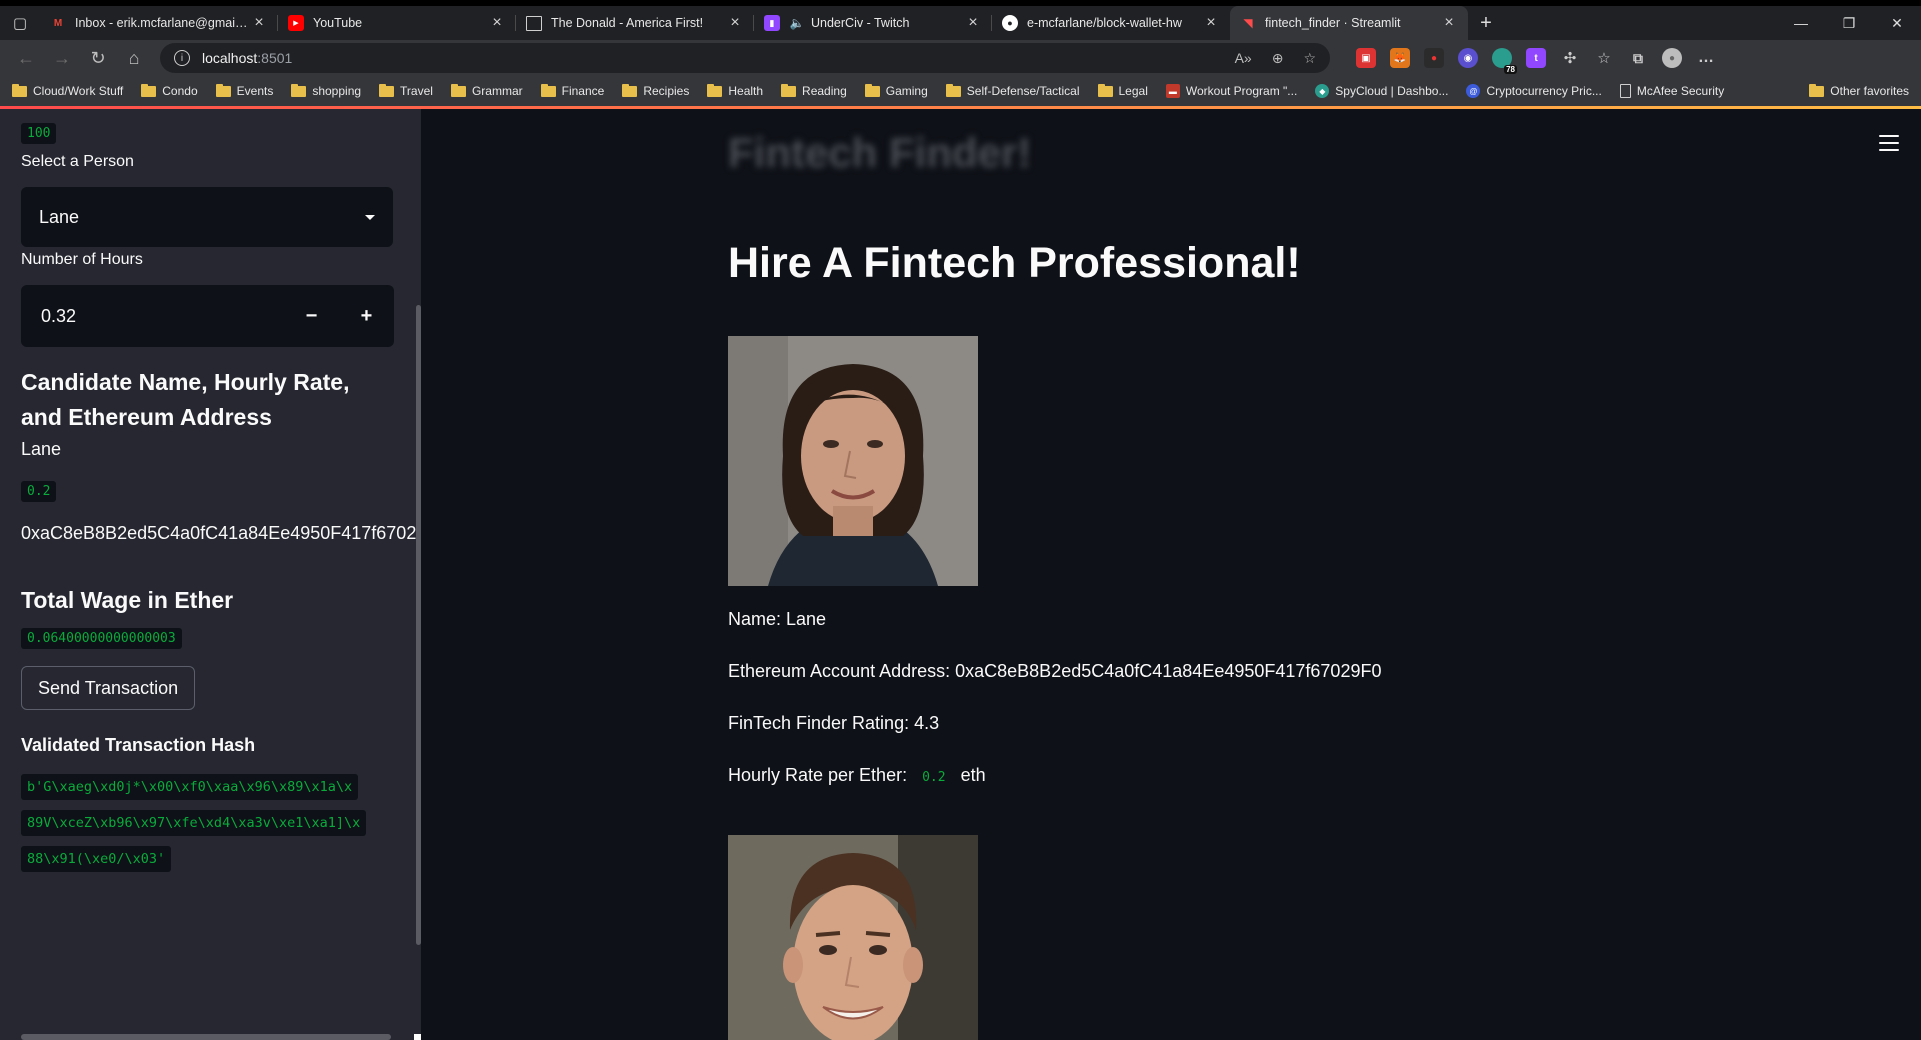 The image size is (1921, 1040). What do you see at coordinates (1468, 58) in the screenshot?
I see `extension-blue-icon: ◉` at bounding box center [1468, 58].